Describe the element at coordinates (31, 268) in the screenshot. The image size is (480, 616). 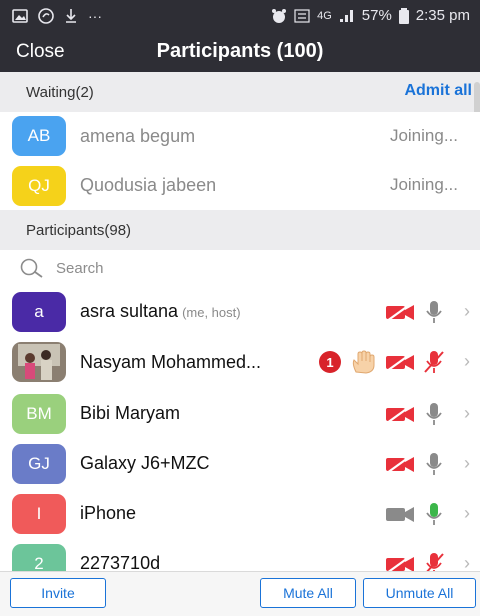
I see `search-icon` at that location.